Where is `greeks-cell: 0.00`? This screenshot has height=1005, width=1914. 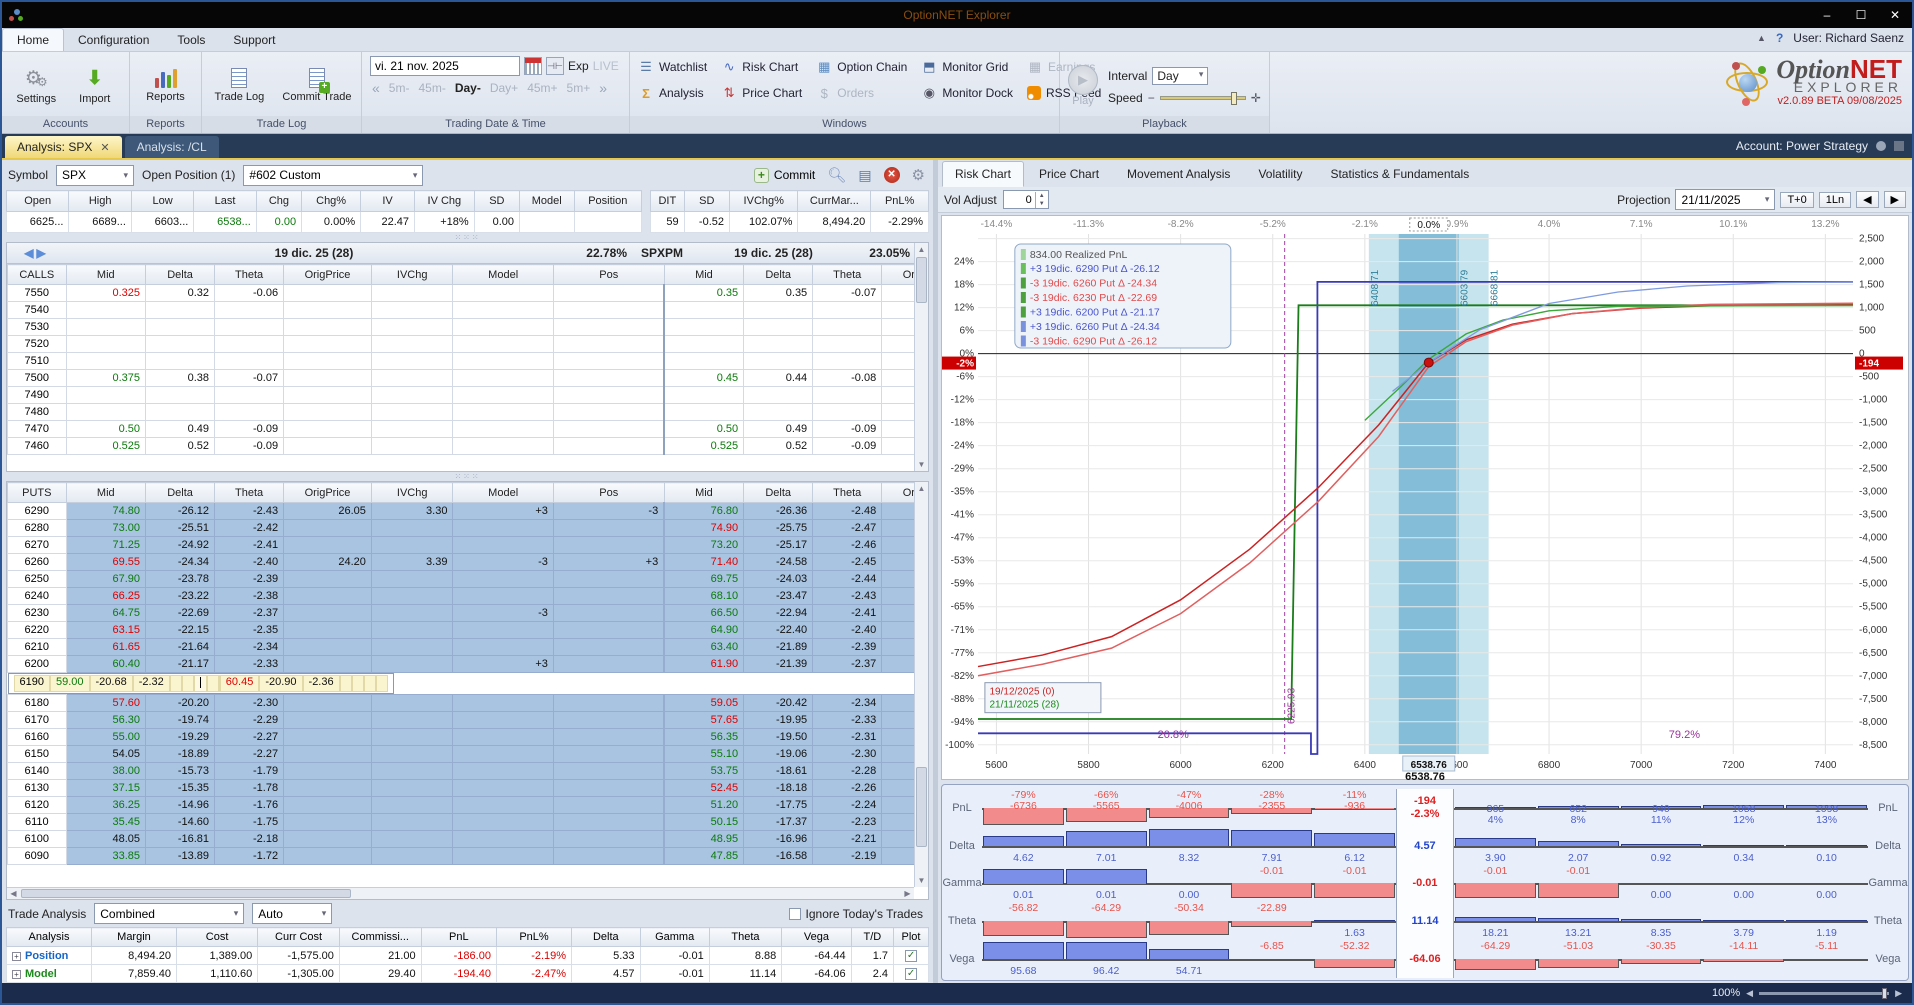 greeks-cell: 0.00 is located at coordinates (1661, 884).